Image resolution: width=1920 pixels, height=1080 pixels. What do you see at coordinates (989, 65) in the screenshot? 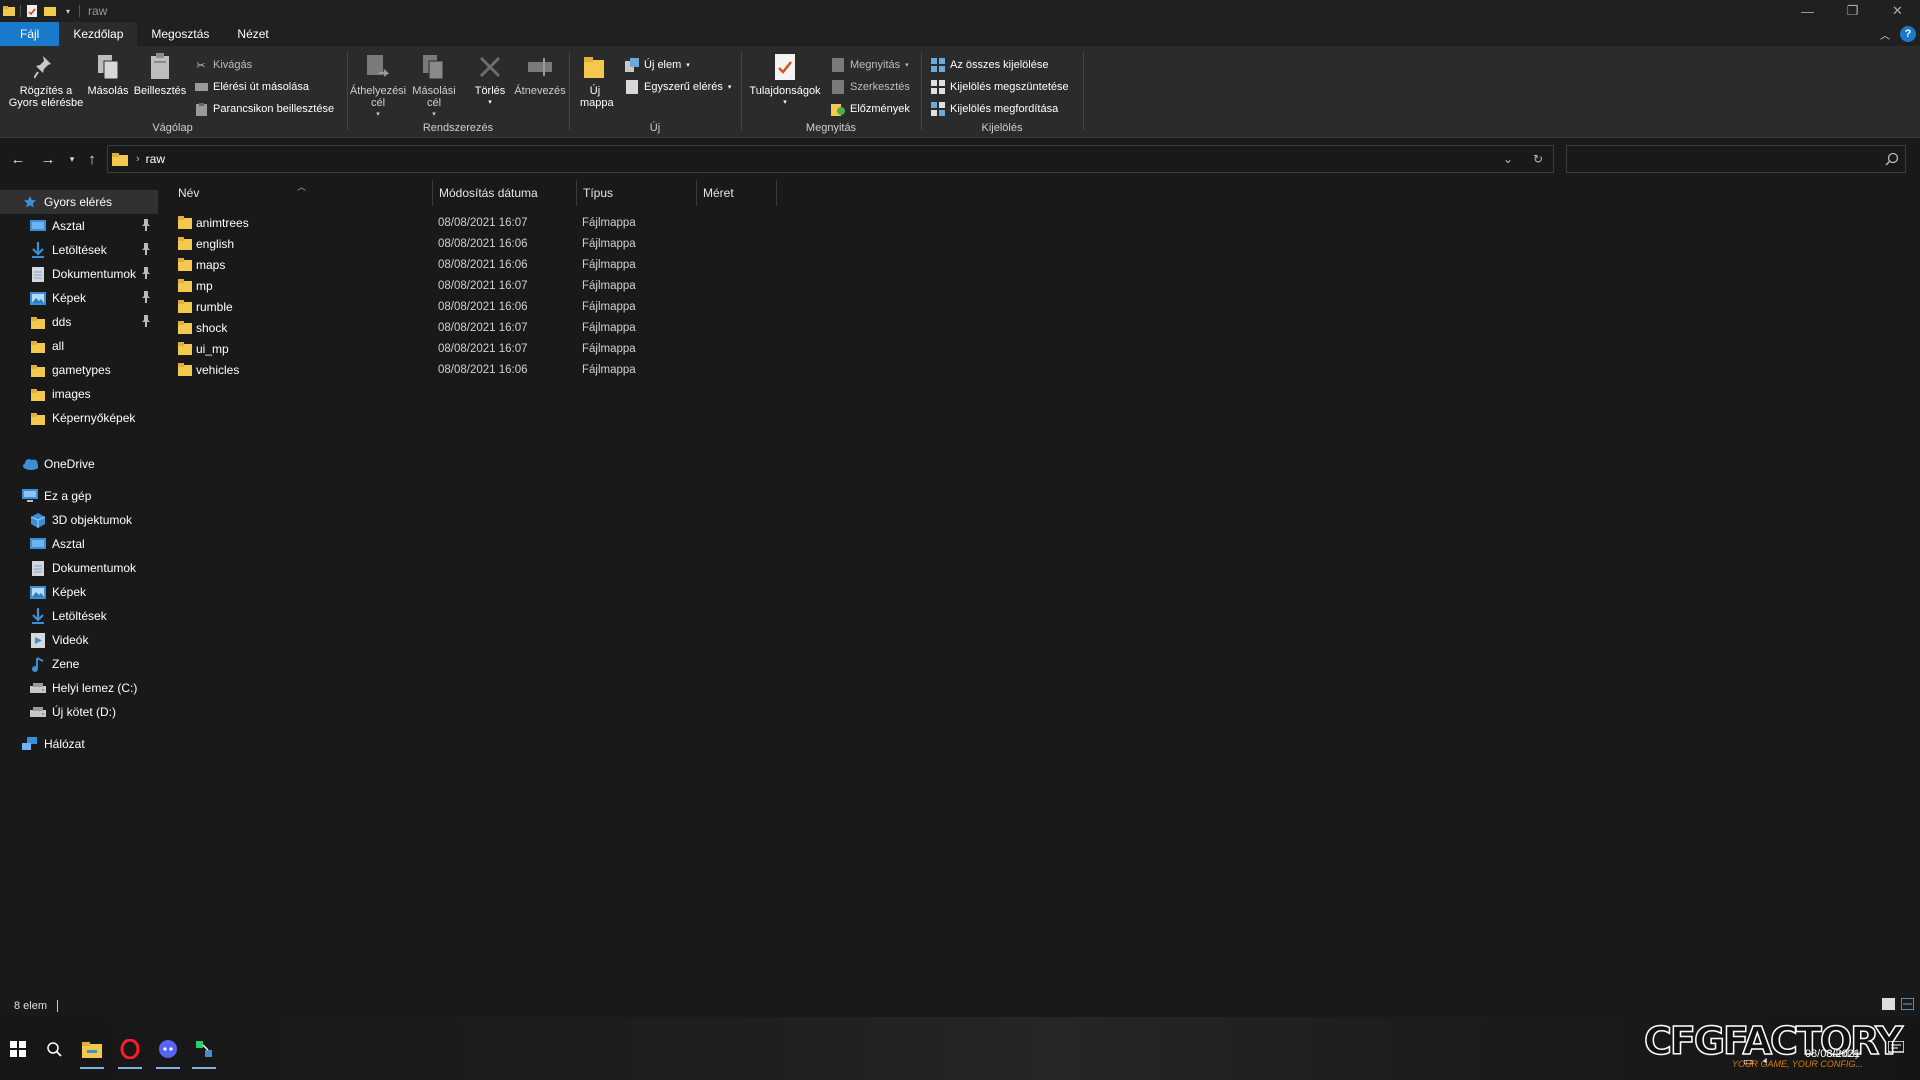
I see `select-all-button: Az összes kijelölése` at bounding box center [989, 65].